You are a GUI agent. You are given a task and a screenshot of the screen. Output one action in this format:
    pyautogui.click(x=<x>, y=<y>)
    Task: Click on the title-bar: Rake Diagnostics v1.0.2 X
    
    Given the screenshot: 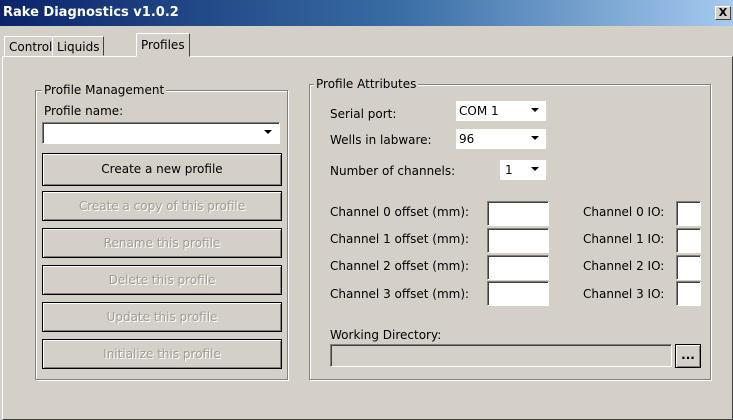 What is the action you would take?
    pyautogui.click(x=366, y=13)
    